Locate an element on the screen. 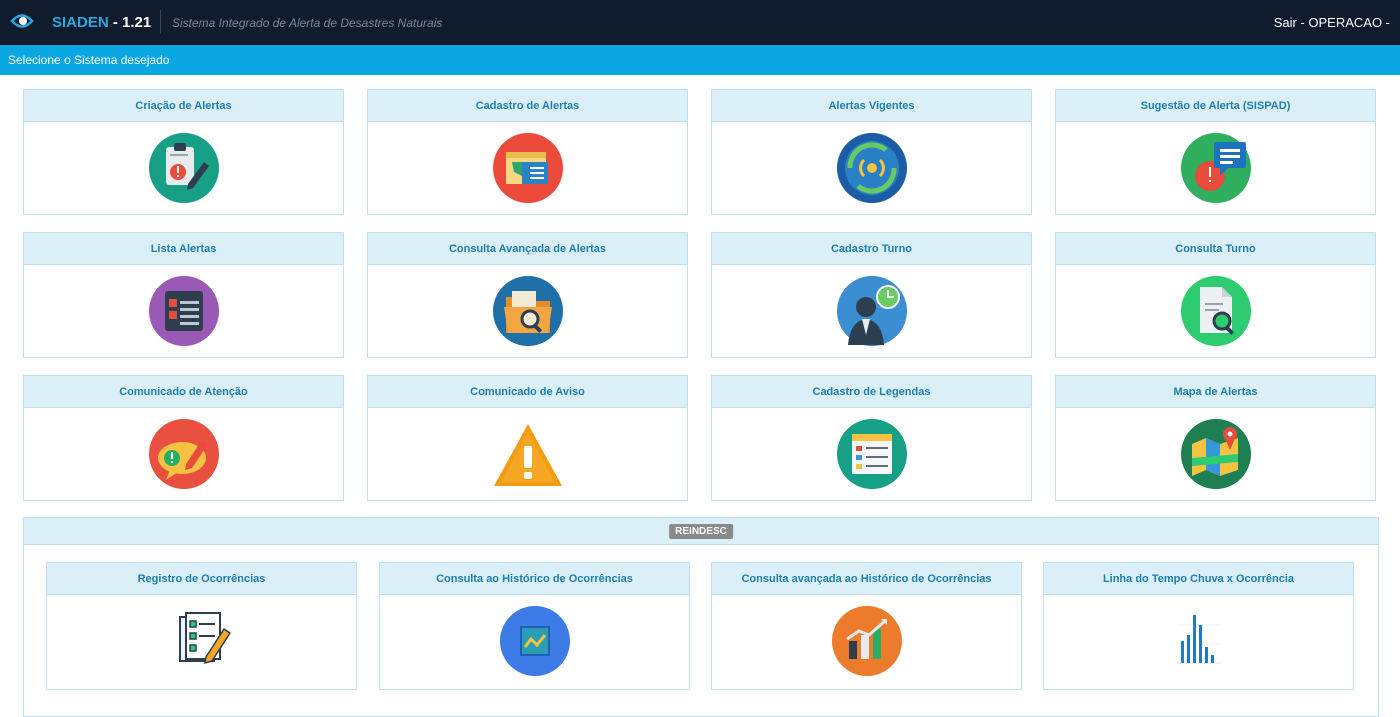 The width and height of the screenshot is (1400, 717). card-title: Sugestão de Alerta (SISPAD) is located at coordinates (1215, 106).